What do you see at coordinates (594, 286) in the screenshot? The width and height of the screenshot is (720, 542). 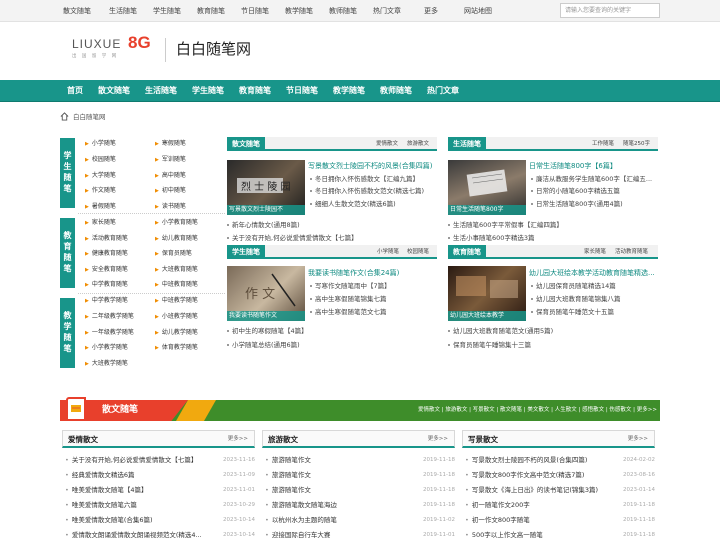 I see `list-item: 幼儿园保育员随笔精选14篇` at bounding box center [594, 286].